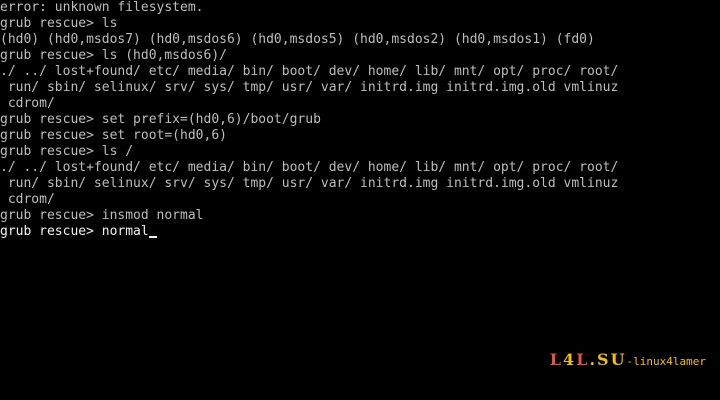 This screenshot has height=400, width=720. What do you see at coordinates (51, 231) in the screenshot?
I see `command-prompt: grub rescue>` at bounding box center [51, 231].